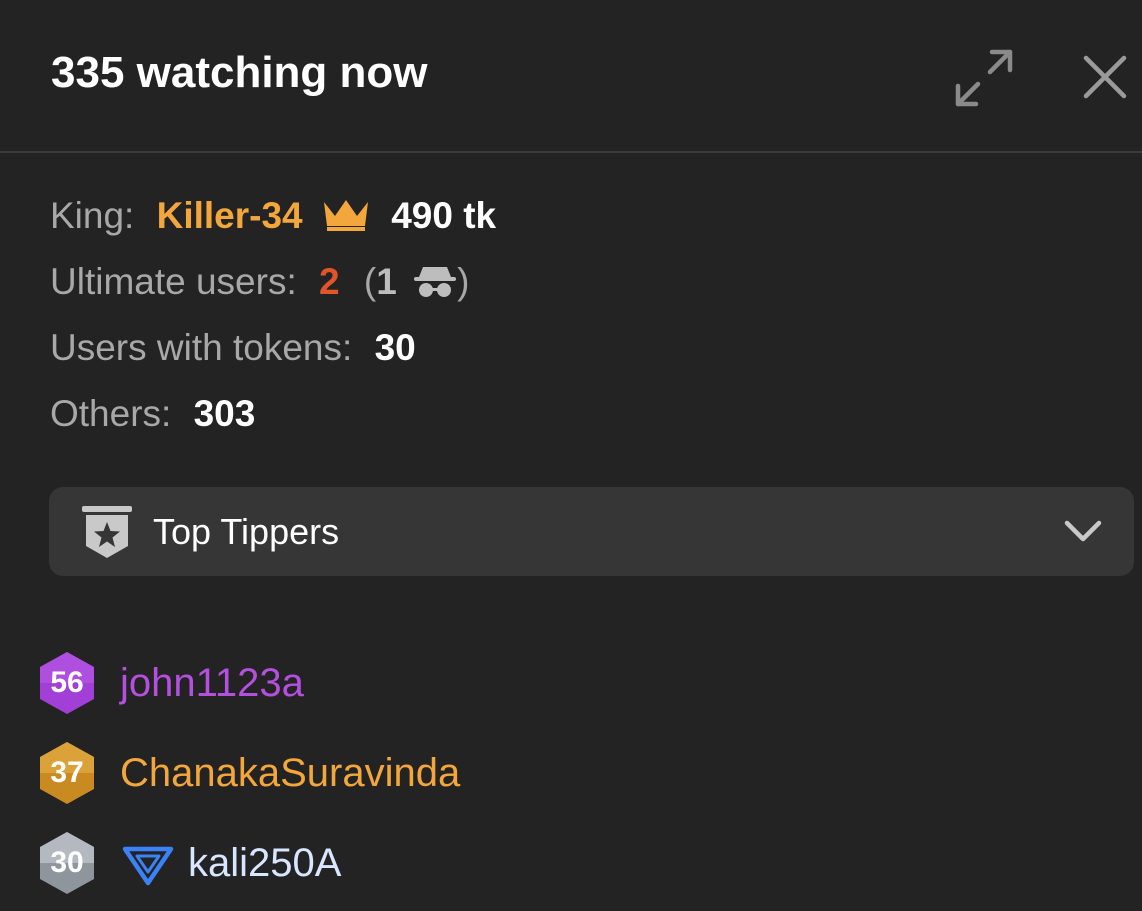 Image resolution: width=1142 pixels, height=911 pixels. What do you see at coordinates (370, 281) in the screenshot?
I see `anon-open-paren: (` at bounding box center [370, 281].